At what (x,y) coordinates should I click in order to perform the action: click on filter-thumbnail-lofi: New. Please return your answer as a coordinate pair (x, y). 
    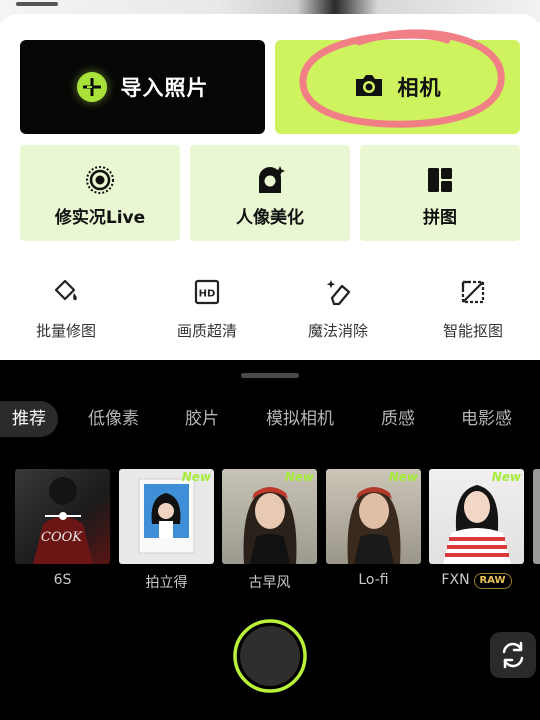
    Looking at the image, I should click on (373, 516).